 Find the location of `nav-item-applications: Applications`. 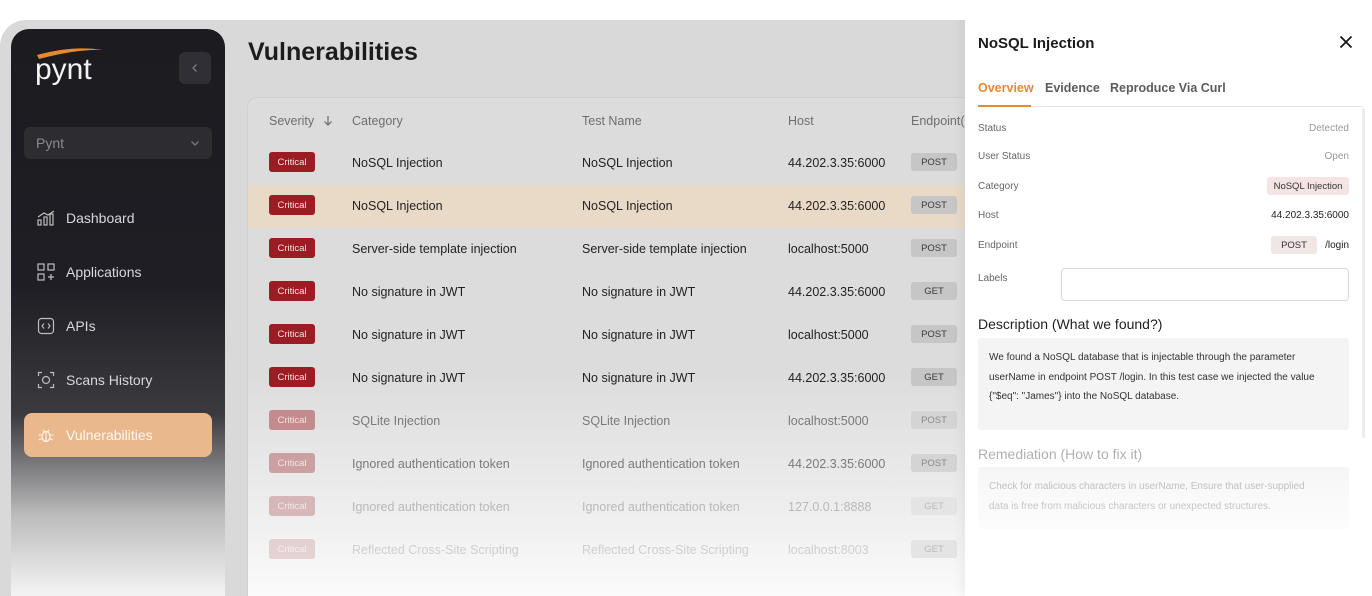

nav-item-applications: Applications is located at coordinates (118, 272).